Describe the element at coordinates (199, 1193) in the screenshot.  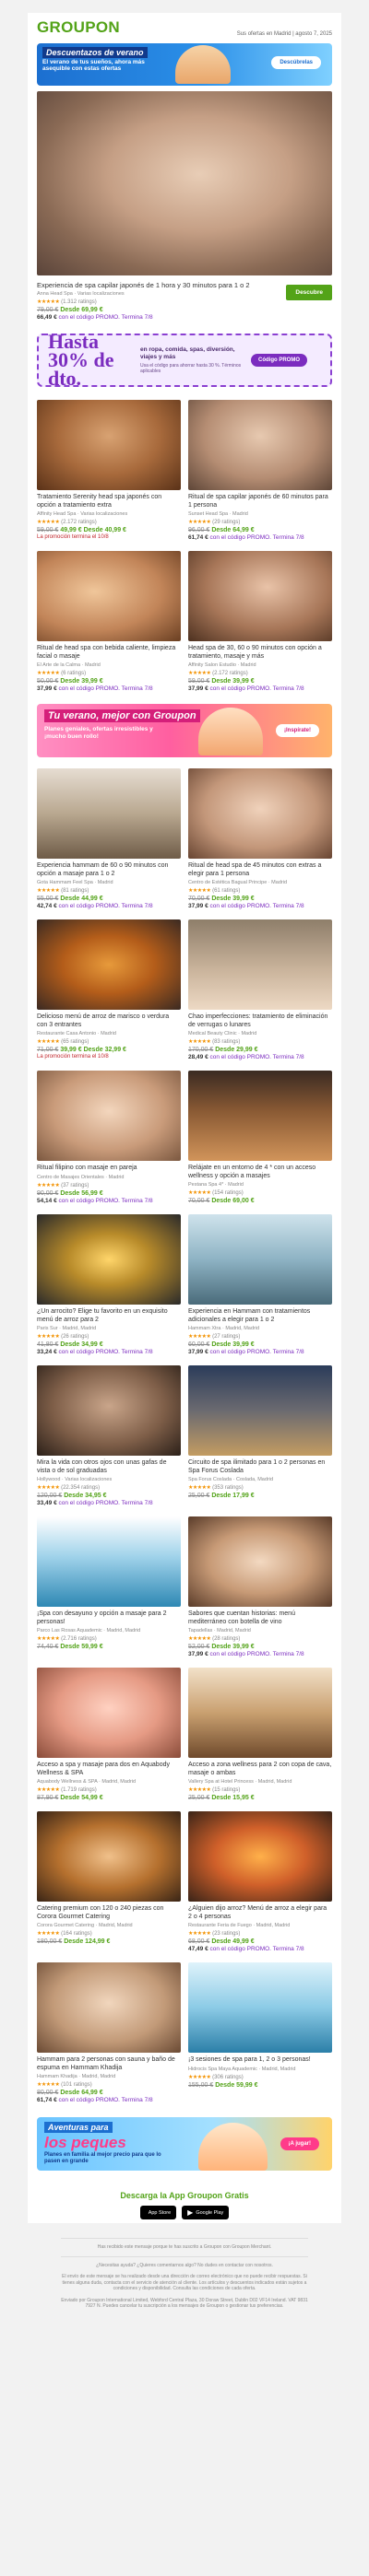
I see `star-rating-icon: ★★★★★` at that location.